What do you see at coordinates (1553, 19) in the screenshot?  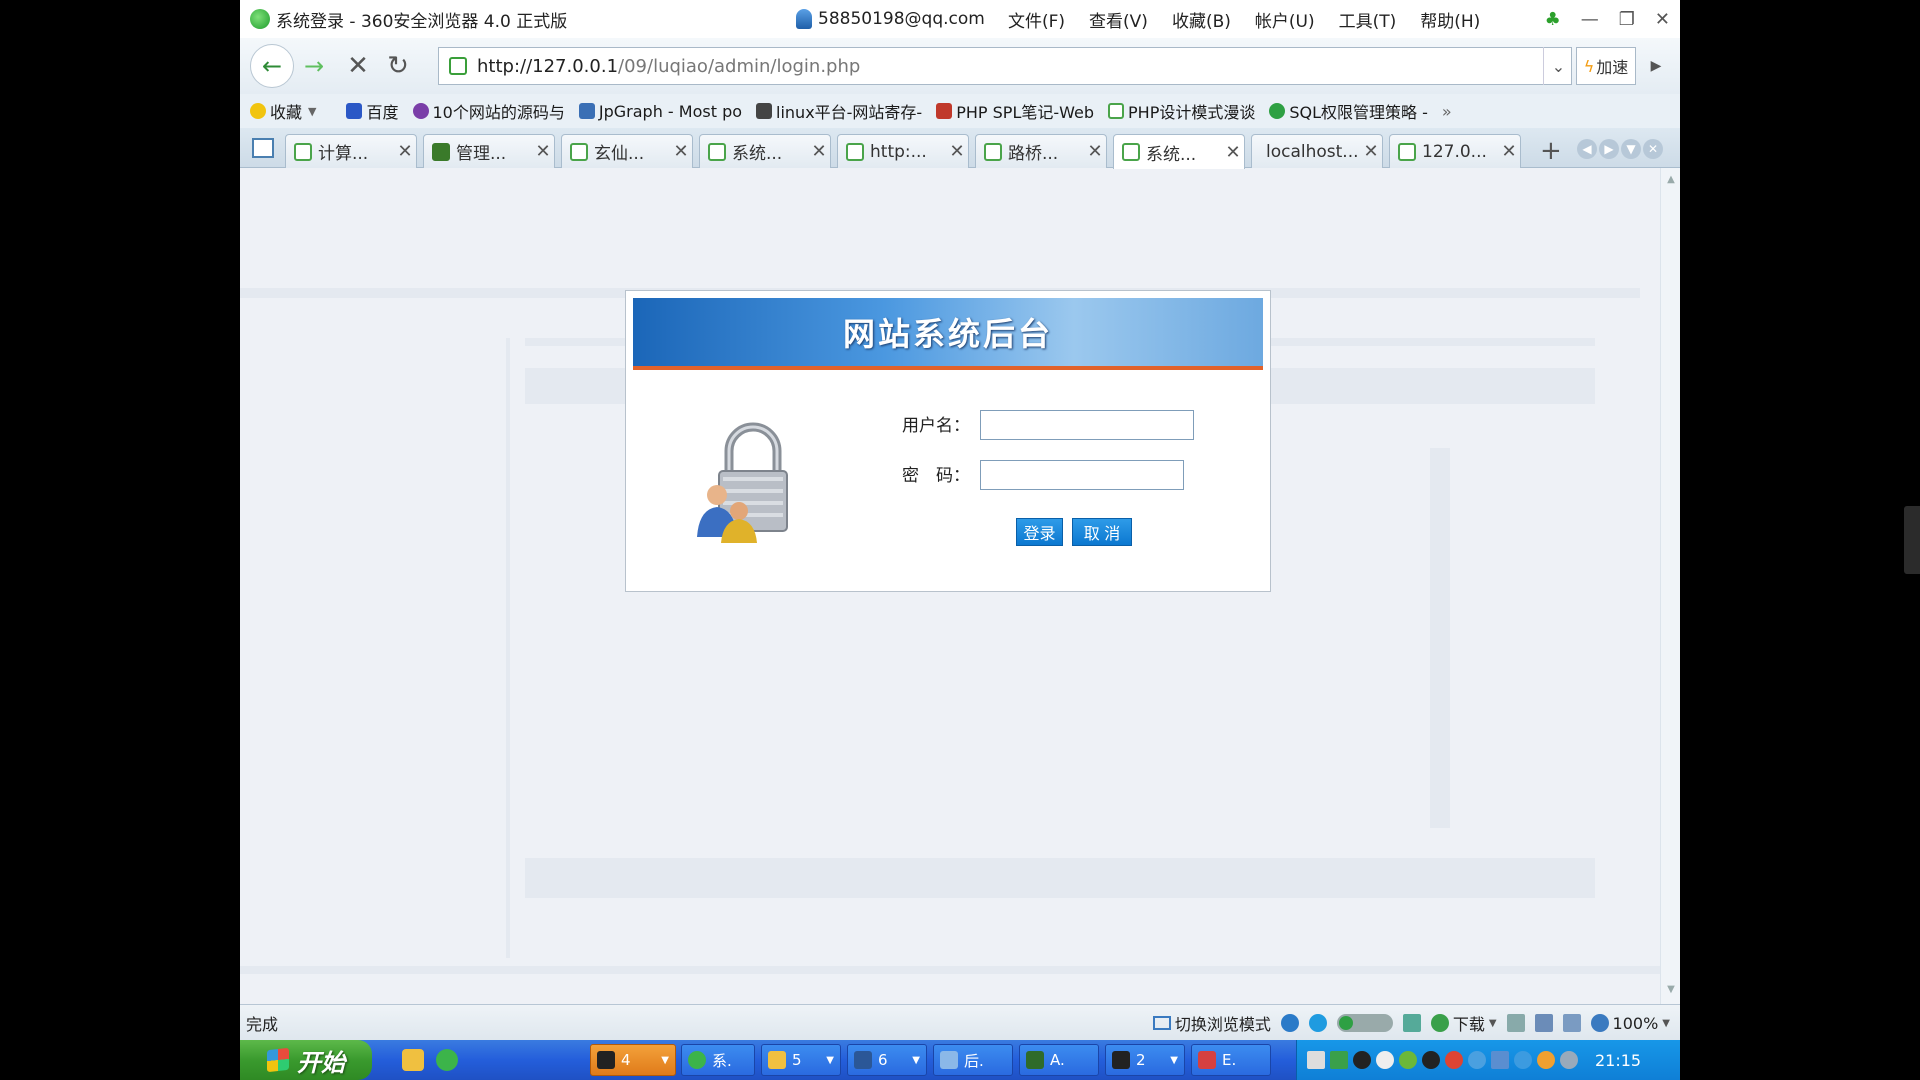 I see `skin-icon: ♣` at bounding box center [1553, 19].